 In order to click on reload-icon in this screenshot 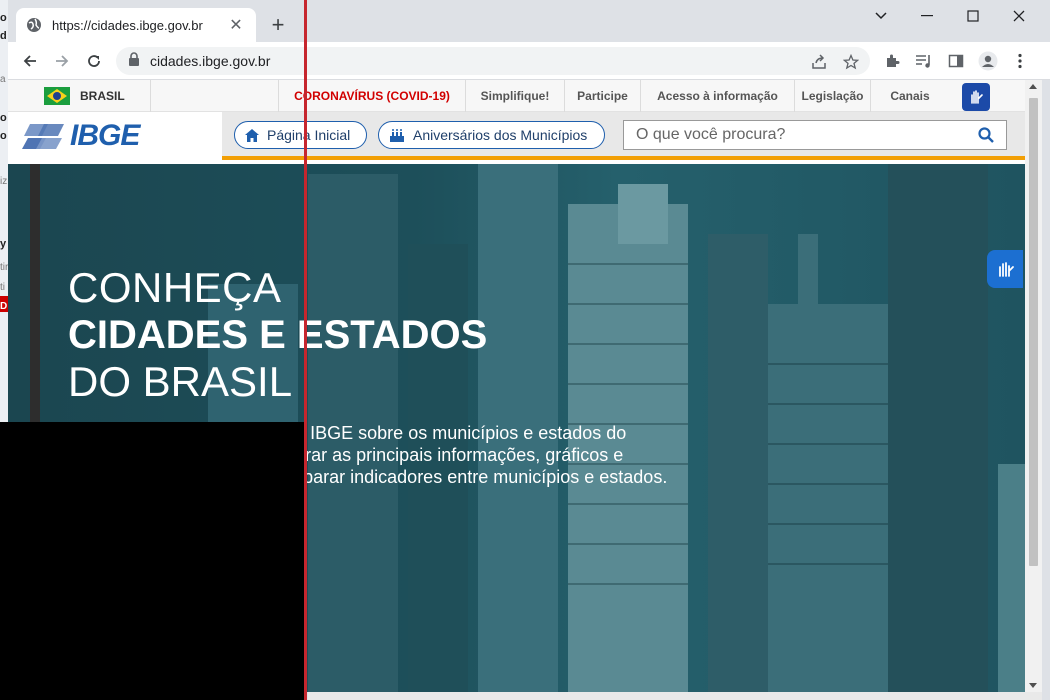, I will do `click(94, 61)`.